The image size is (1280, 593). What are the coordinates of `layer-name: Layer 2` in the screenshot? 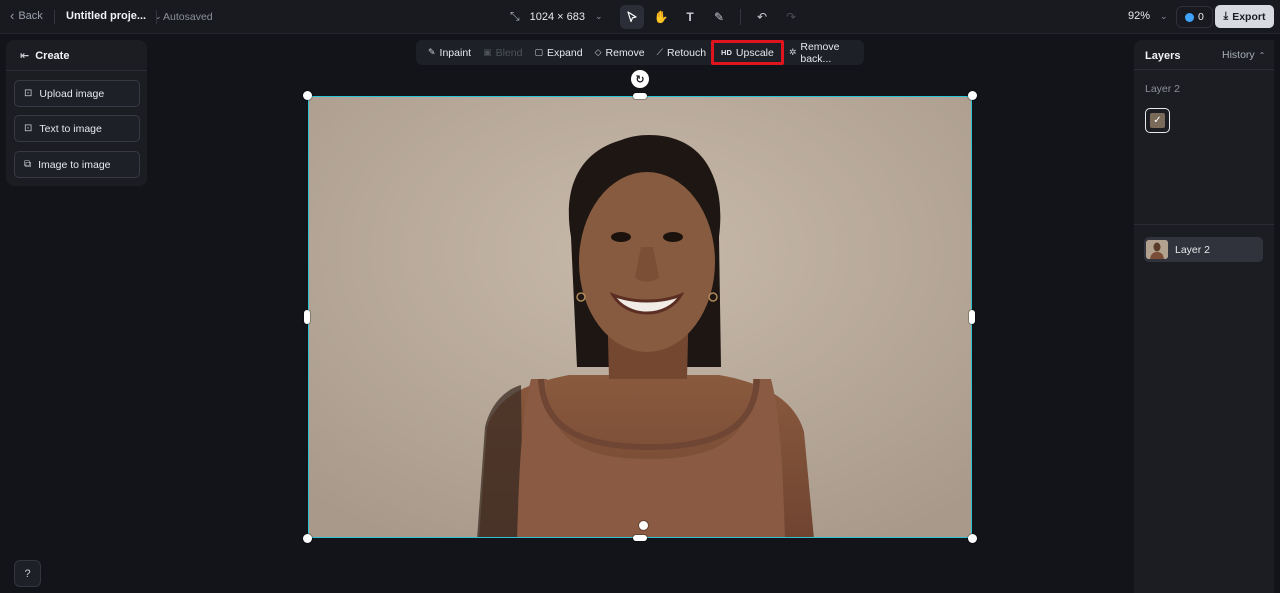 It's located at (1193, 249).